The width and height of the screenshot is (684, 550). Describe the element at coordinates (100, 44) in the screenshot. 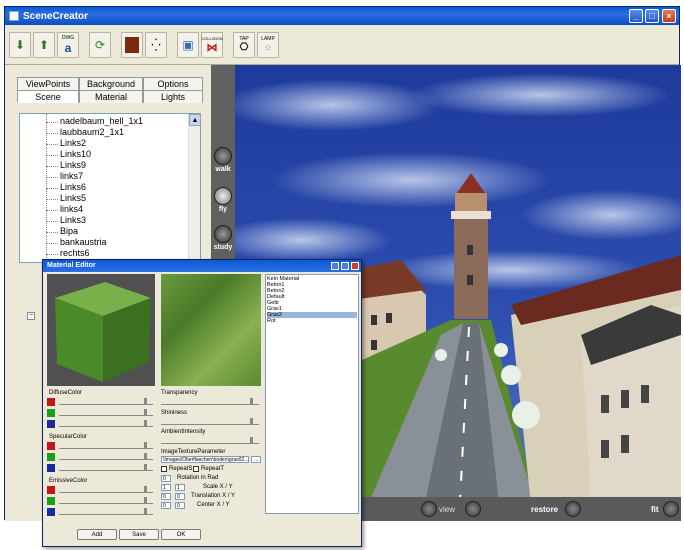

I see `refresh-icon: ⟳` at that location.